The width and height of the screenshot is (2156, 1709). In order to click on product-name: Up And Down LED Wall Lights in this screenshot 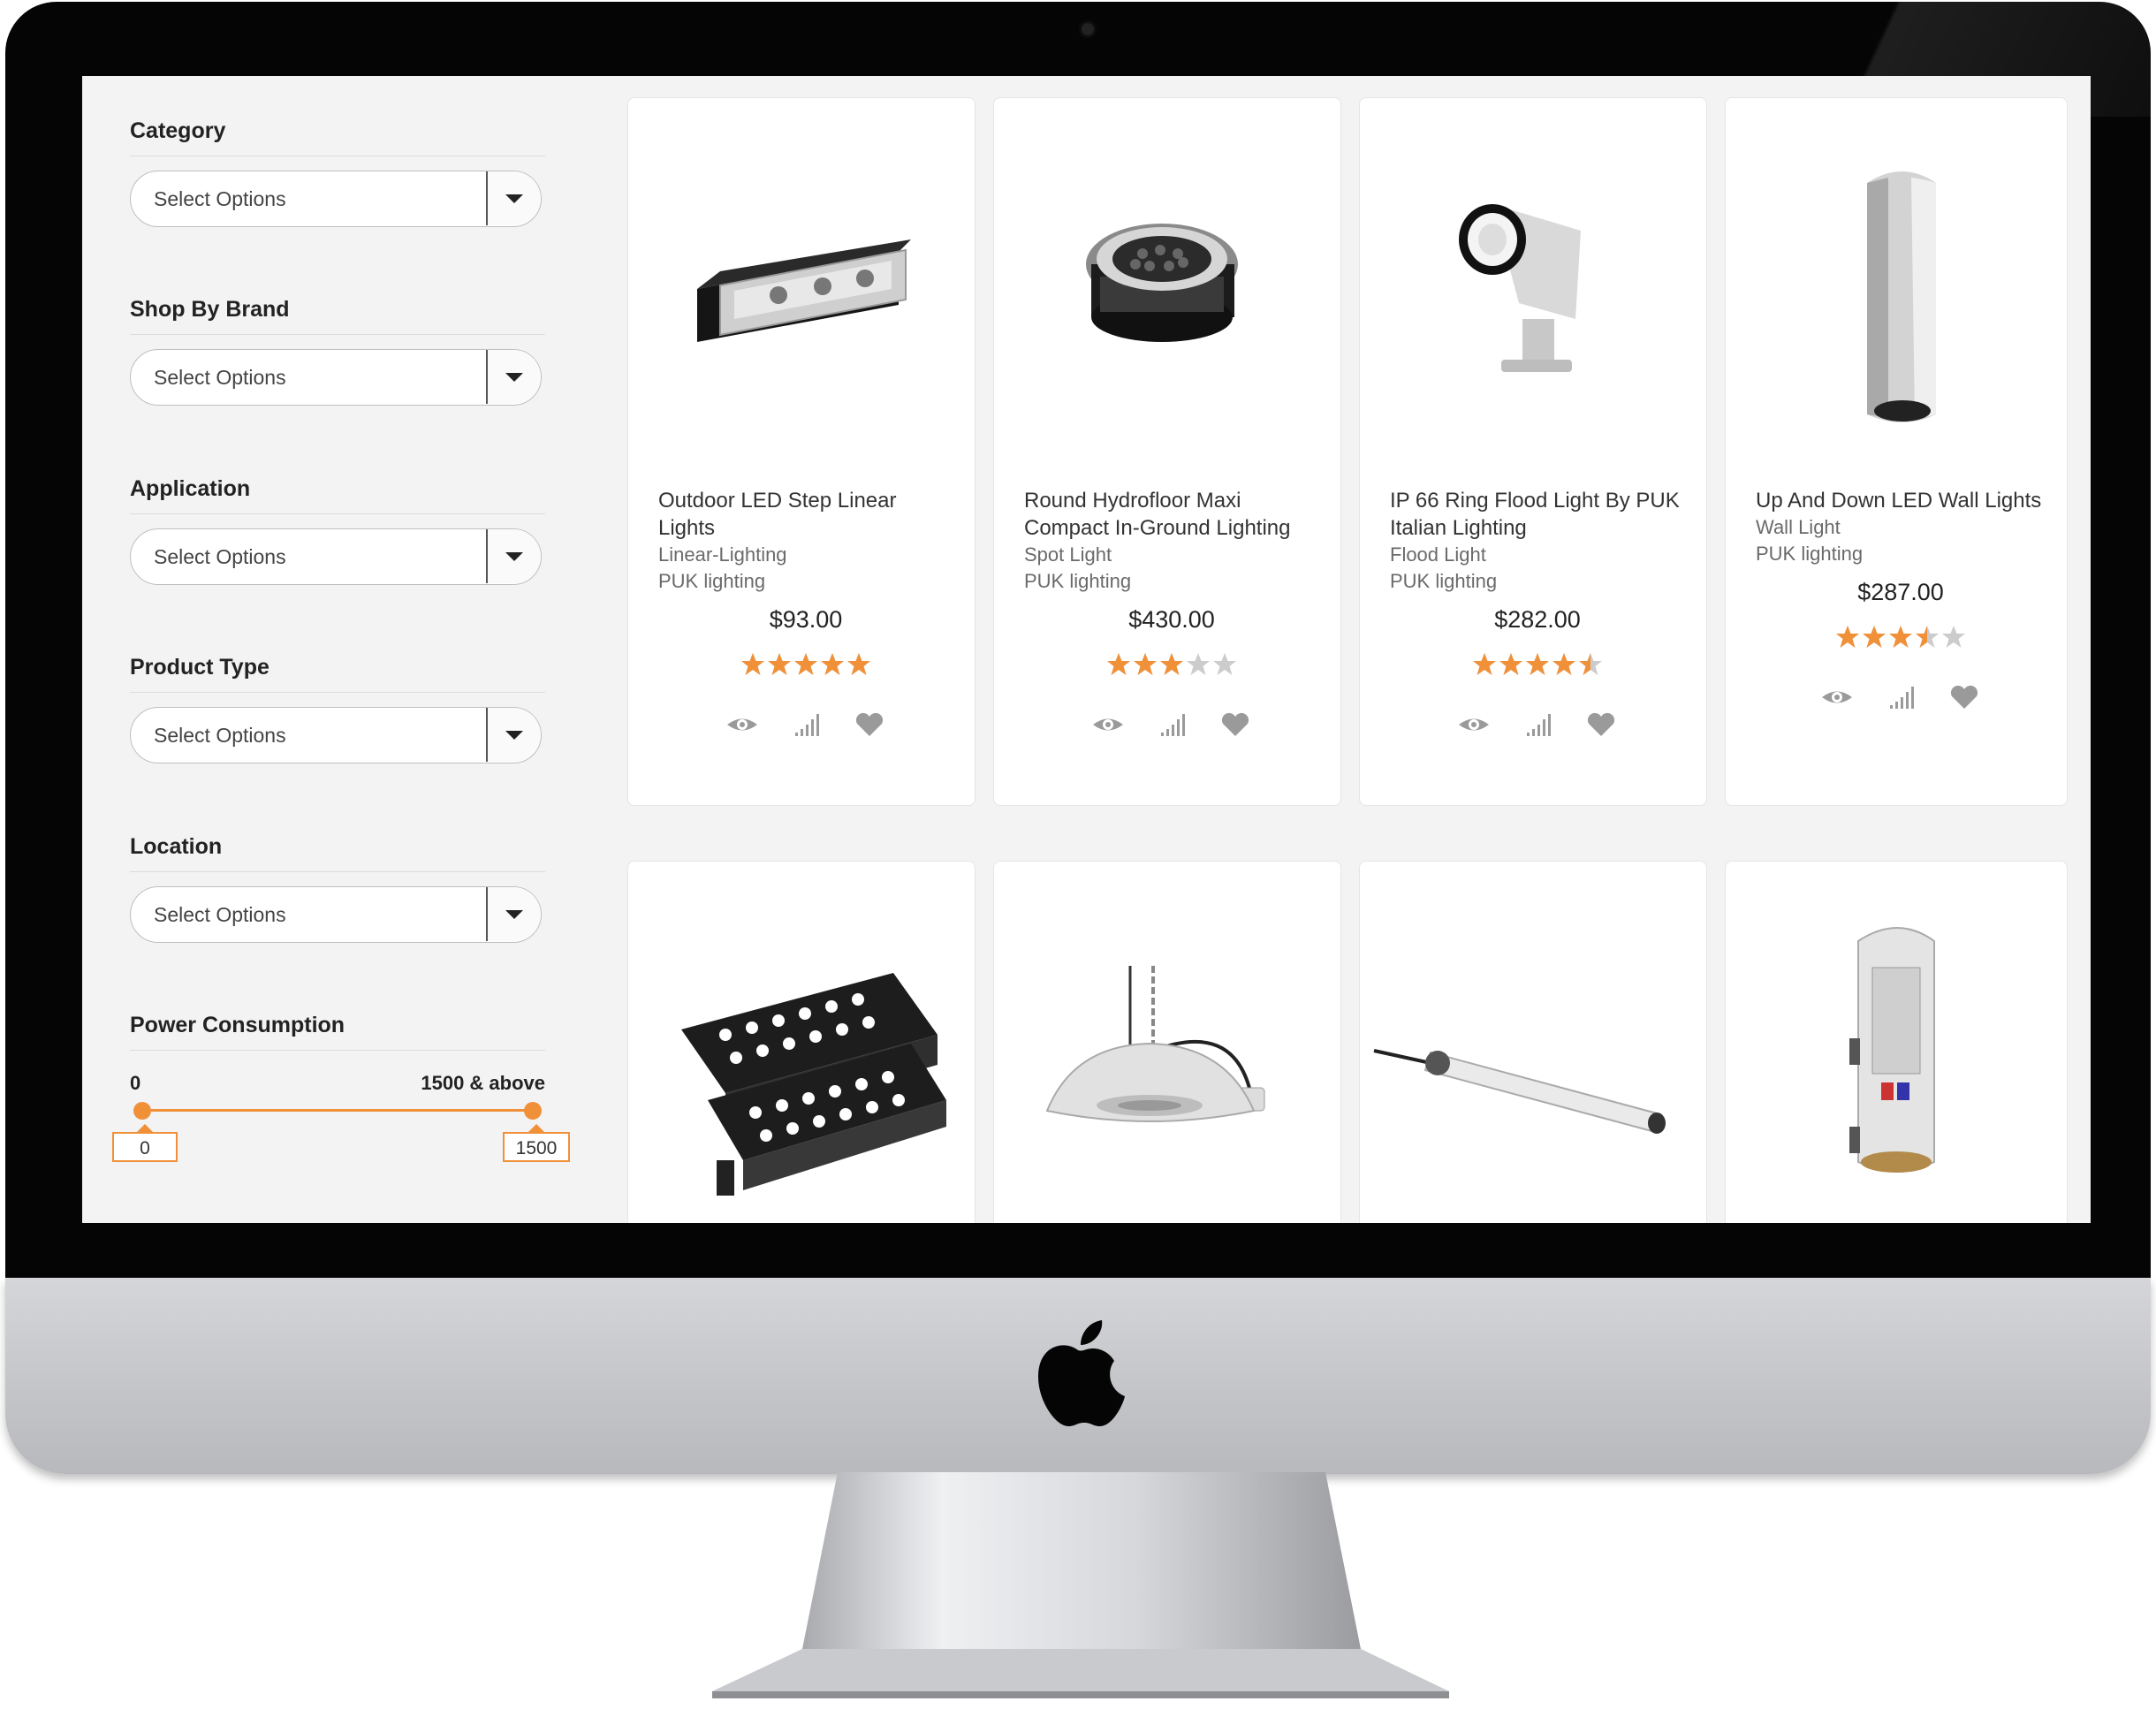, I will do `click(1901, 500)`.